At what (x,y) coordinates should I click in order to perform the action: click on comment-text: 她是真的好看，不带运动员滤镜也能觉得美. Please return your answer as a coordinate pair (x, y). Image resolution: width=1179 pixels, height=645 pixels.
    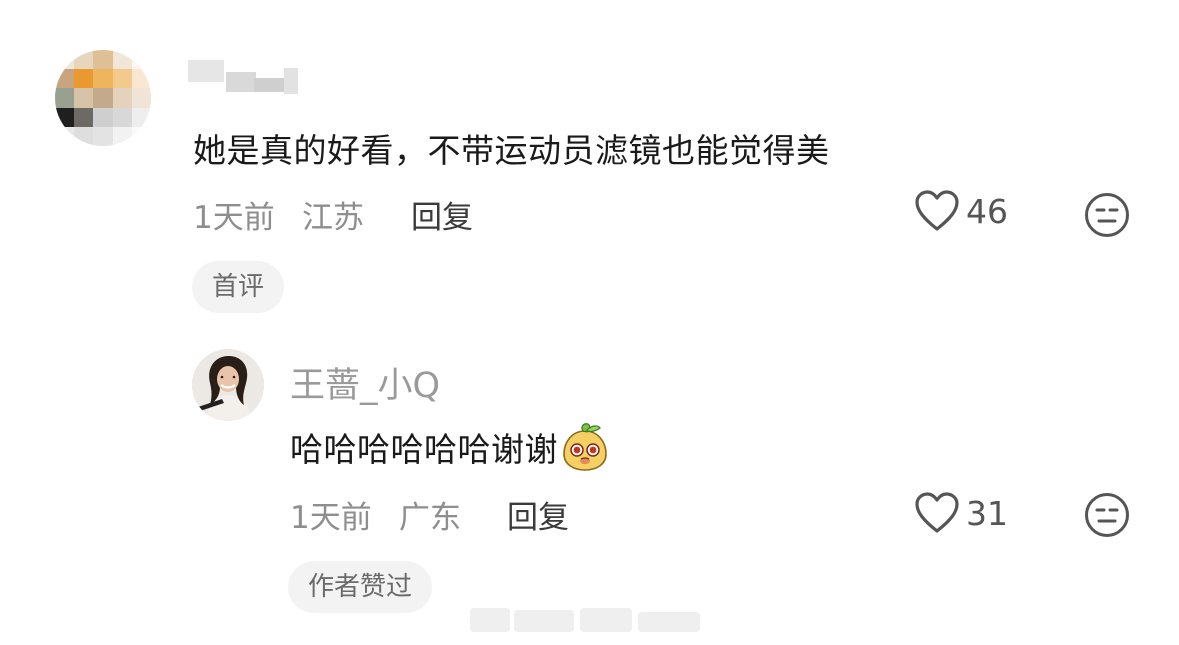
    Looking at the image, I should click on (511, 150).